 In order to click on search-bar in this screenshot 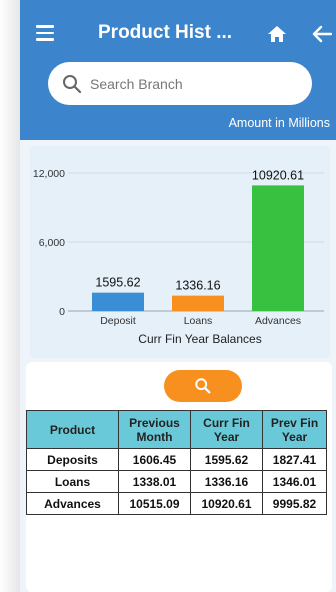, I will do `click(180, 83)`.